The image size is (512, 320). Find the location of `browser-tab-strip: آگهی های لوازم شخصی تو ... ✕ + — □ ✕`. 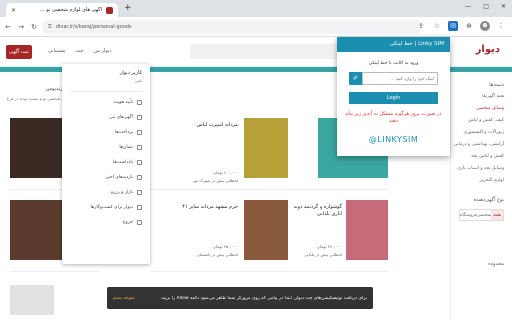

browser-tab-strip: آگهی های لوازم شخصی تو ... ✕ + — □ ✕ is located at coordinates (256, 8).